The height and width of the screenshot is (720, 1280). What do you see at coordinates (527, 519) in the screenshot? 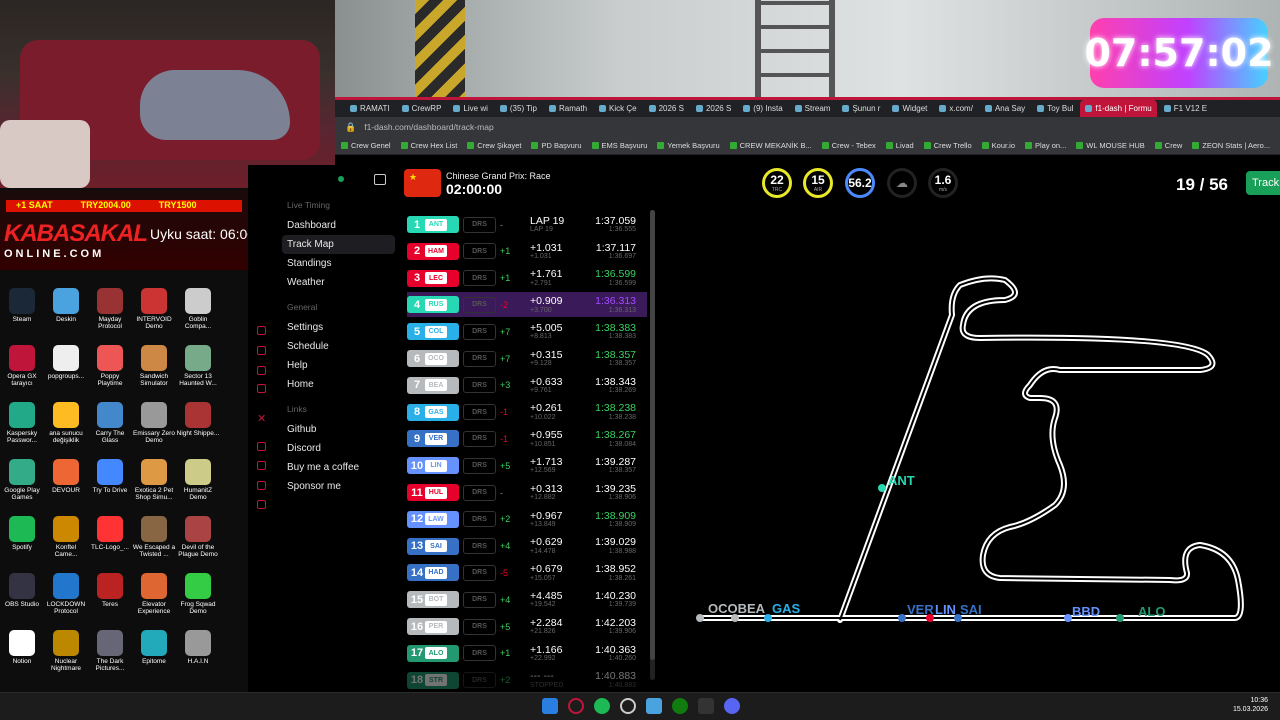
I see `driver-row: 12 LAW DRS +2 +0.967 +13.849 1:38.909 1:38.909` at bounding box center [527, 519].